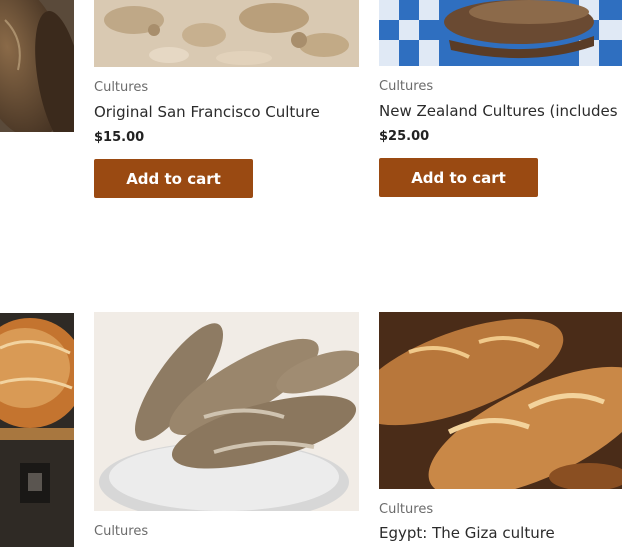 Image resolution: width=622 pixels, height=547 pixels. Describe the element at coordinates (404, 136) in the screenshot. I see `product-price: $25.00` at that location.